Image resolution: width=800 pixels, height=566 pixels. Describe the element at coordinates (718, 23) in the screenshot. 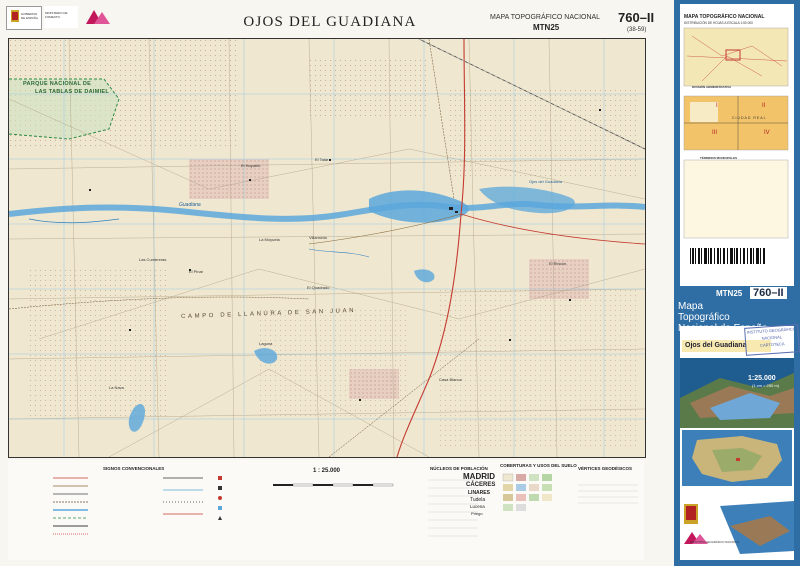

I see `cover-subtitle: DISTRIBUCIÓN DE HOJAS A ESCALA 1:50.000` at that location.